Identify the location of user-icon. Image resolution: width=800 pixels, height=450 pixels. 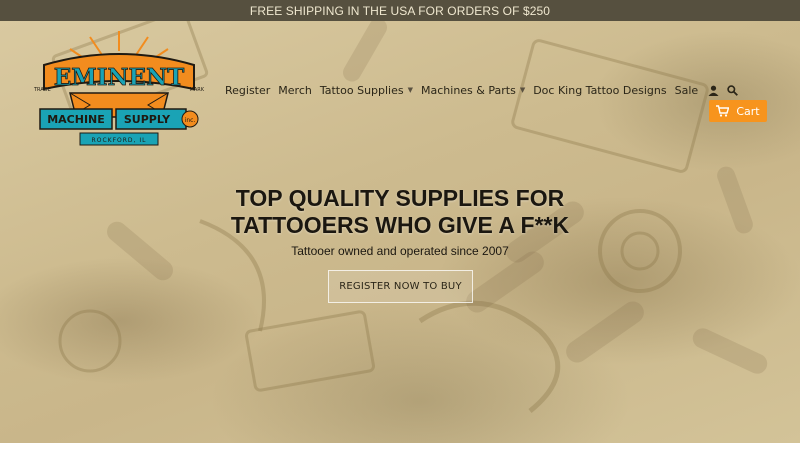
(713, 90).